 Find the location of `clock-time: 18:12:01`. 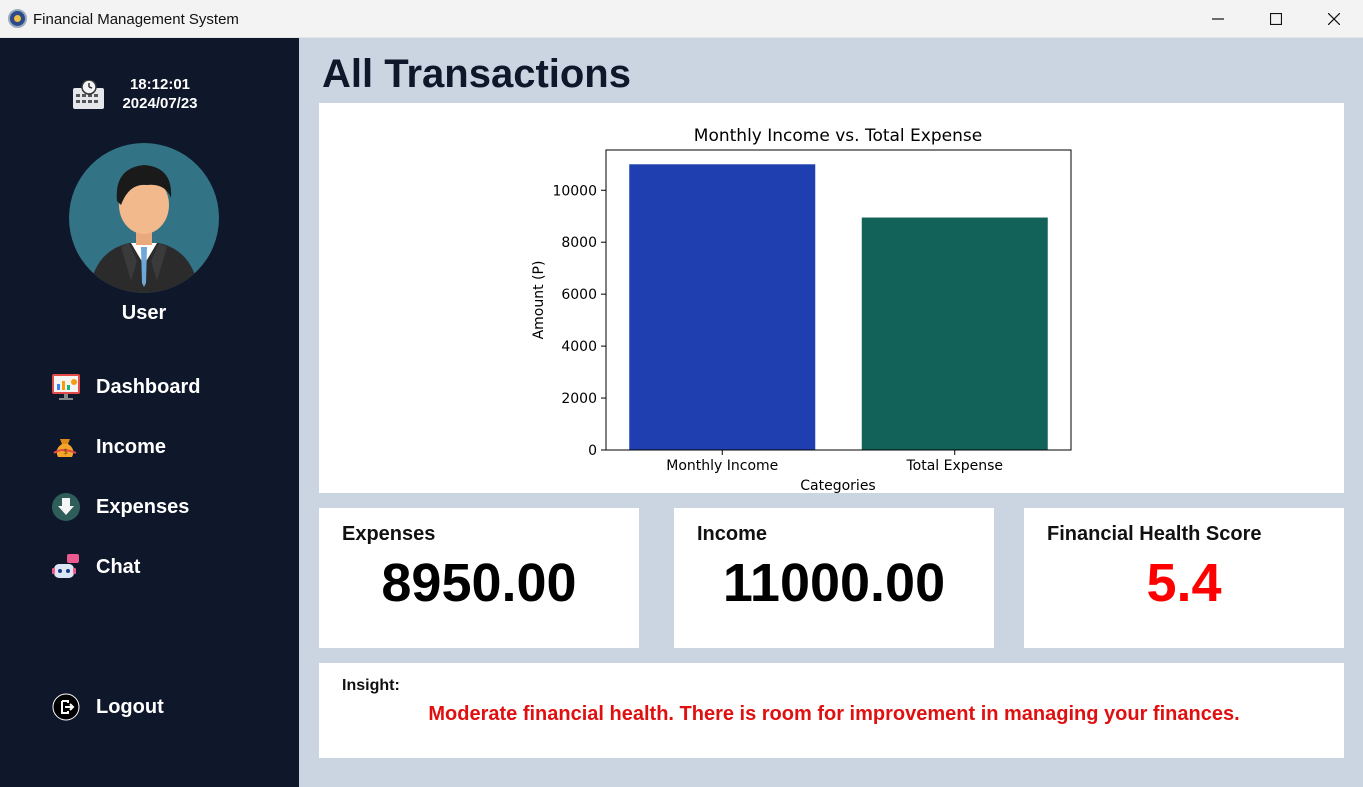

clock-time: 18:12:01 is located at coordinates (160, 84).